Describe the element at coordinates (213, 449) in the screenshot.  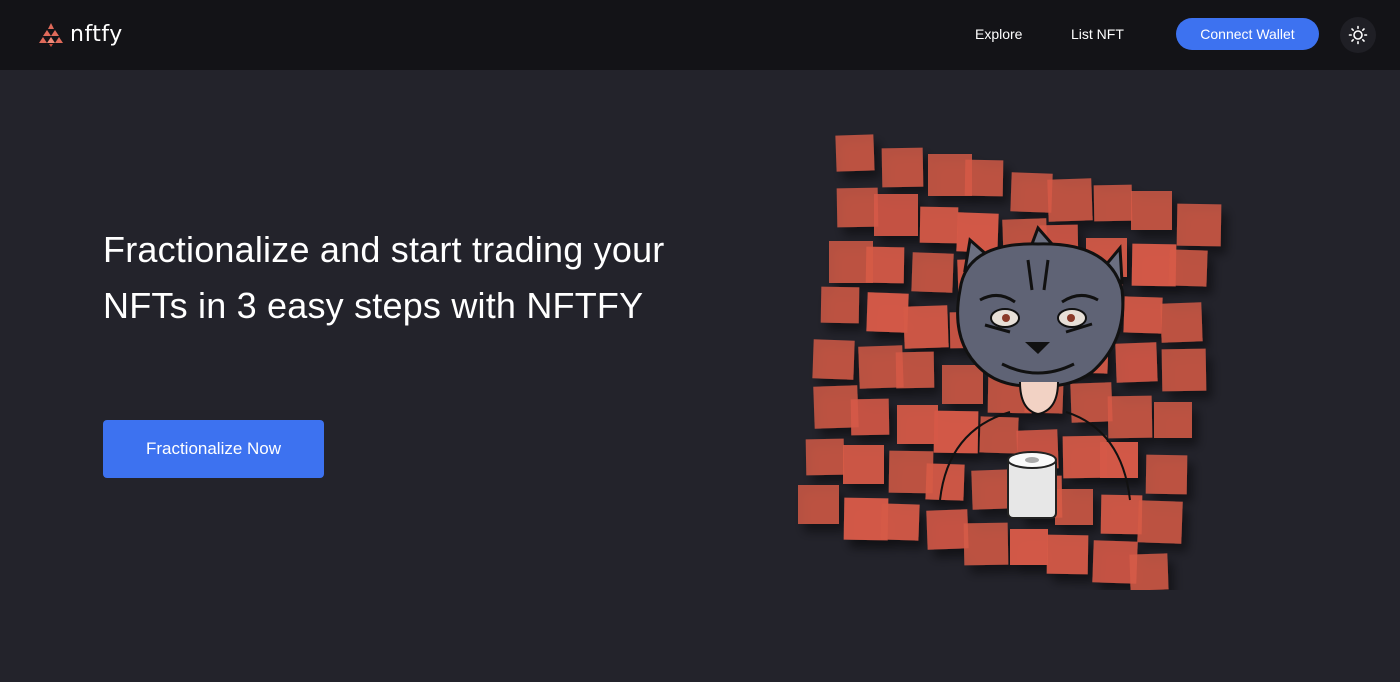
I see `fractionalize-now-button: Fractionalize Now` at that location.